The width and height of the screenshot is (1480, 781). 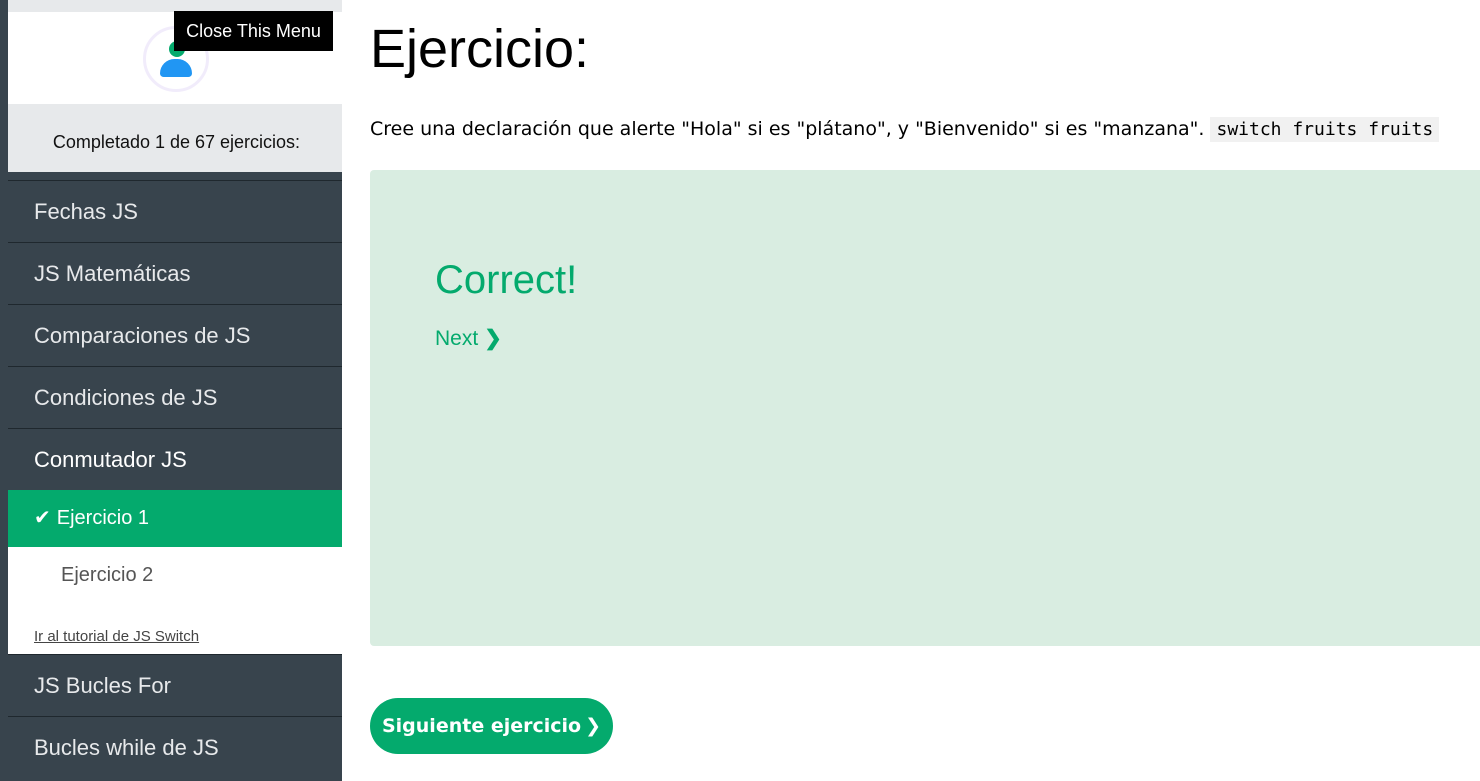 What do you see at coordinates (175, 397) in the screenshot?
I see `sidebar-item-condiciones-de-js: Condiciones de JS` at bounding box center [175, 397].